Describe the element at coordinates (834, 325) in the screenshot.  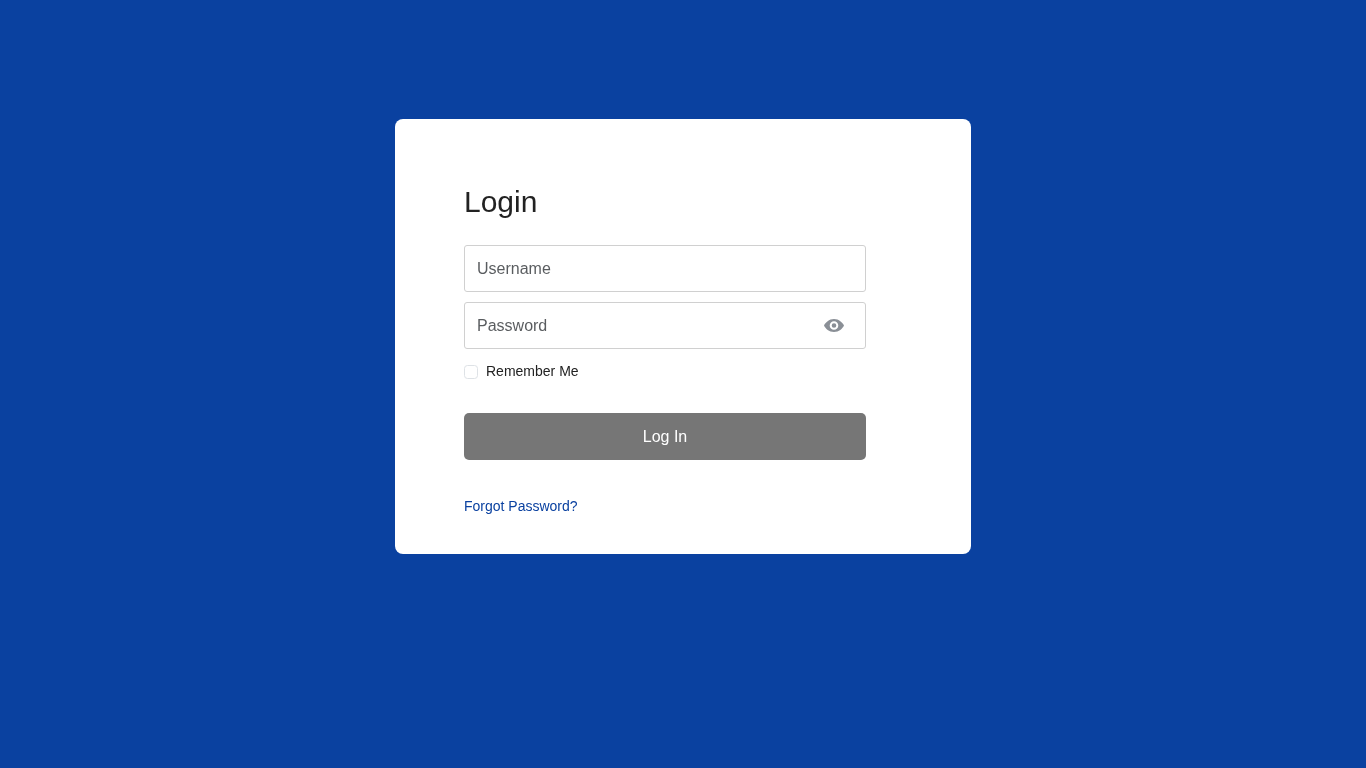
I see `eye-icon` at that location.